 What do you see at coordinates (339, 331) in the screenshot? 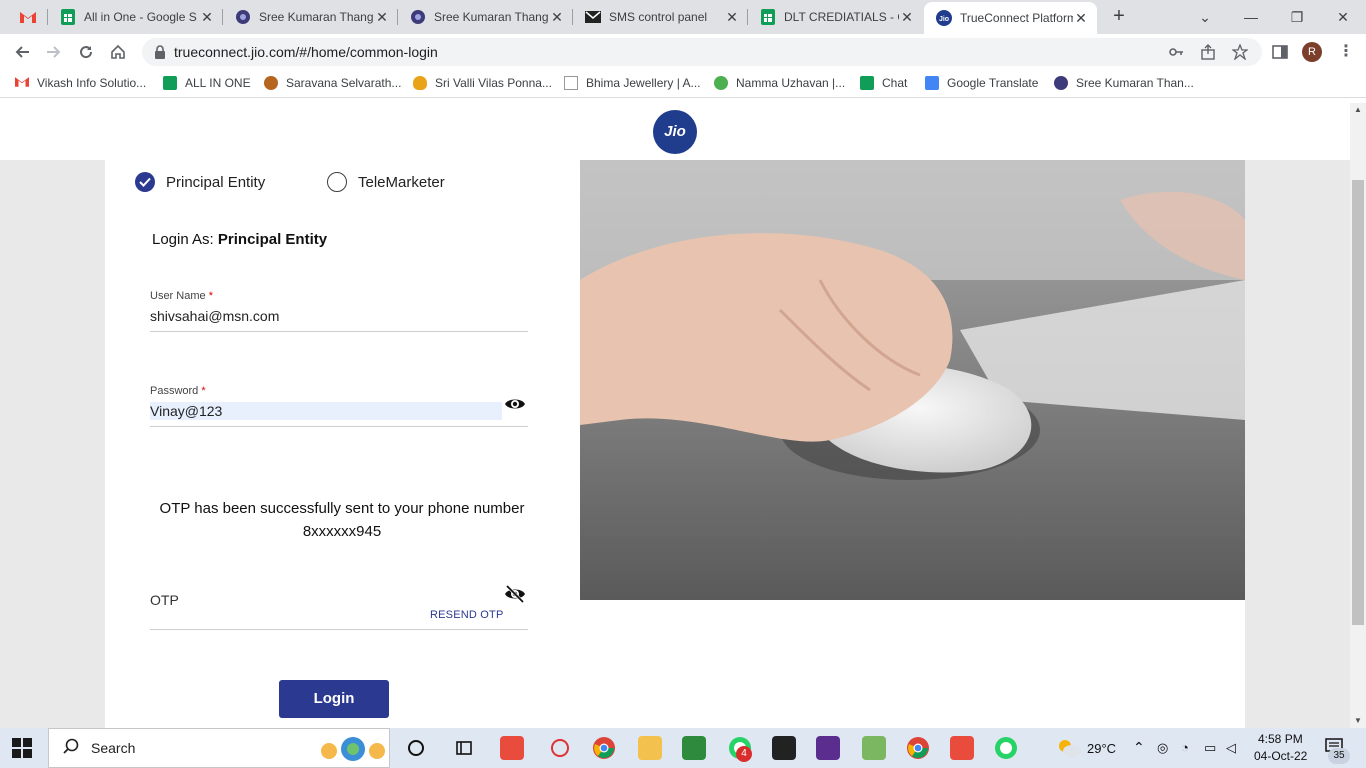
I see `username-underline` at bounding box center [339, 331].